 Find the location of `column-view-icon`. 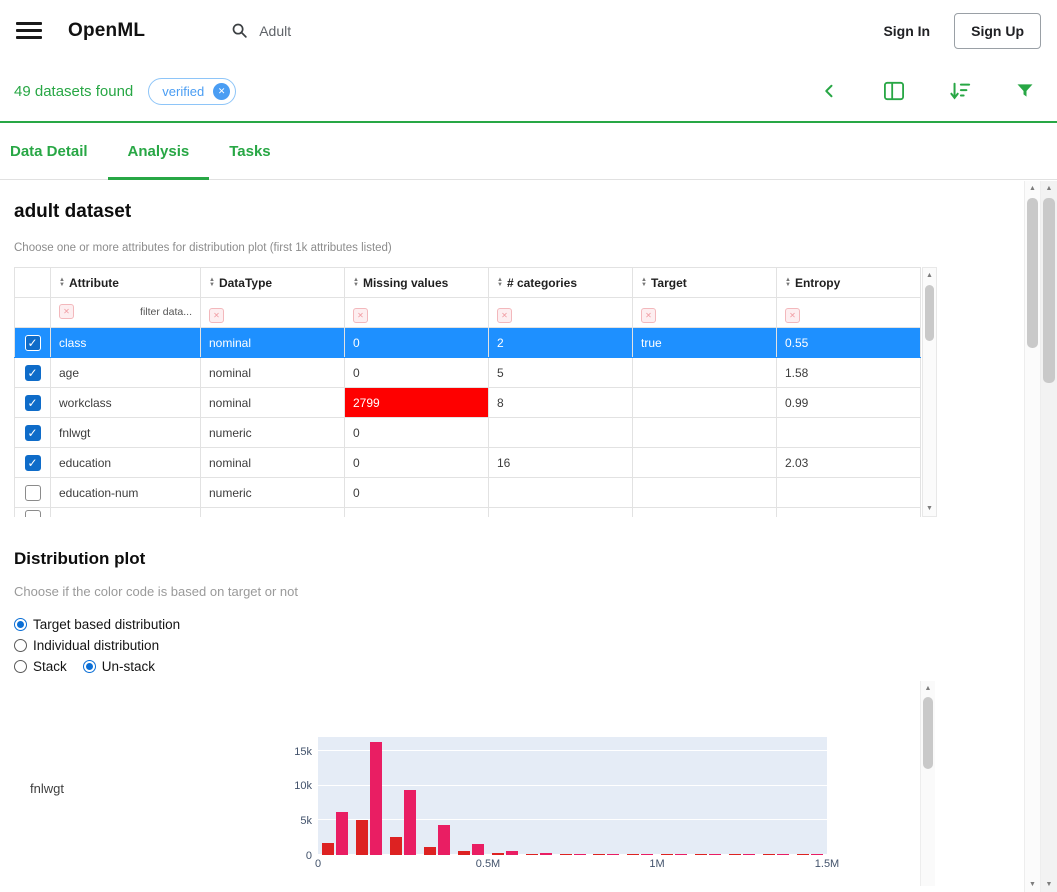

column-view-icon is located at coordinates (894, 91).